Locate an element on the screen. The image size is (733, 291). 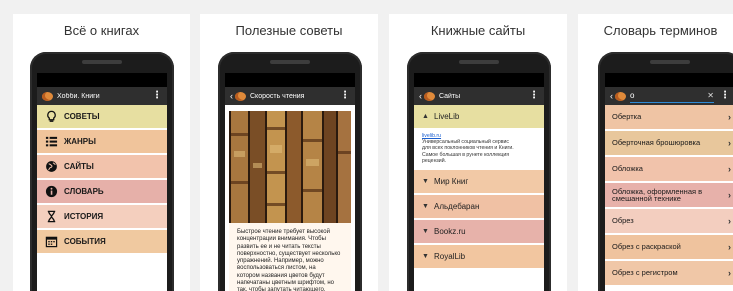
site-item: ▼ RoyalLib is located at coordinates (479, 258).